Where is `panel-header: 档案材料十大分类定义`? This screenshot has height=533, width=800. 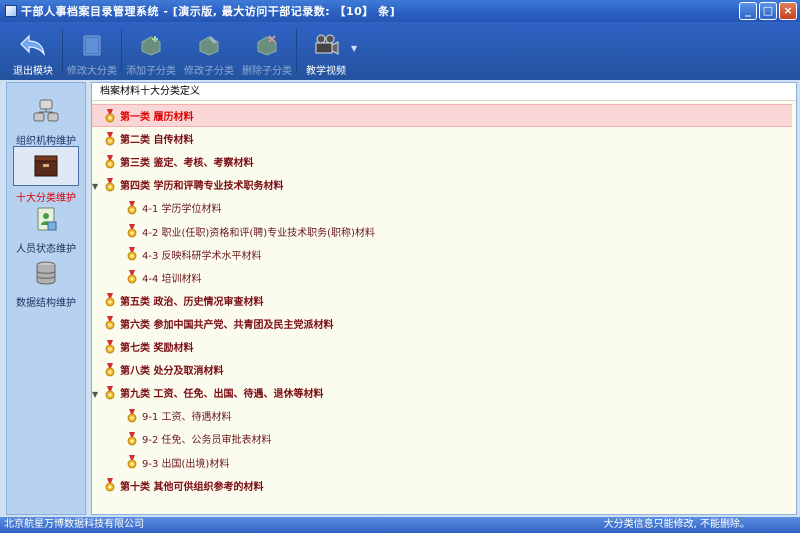
panel-header: 档案材料十大分类定义 is located at coordinates (444, 92).